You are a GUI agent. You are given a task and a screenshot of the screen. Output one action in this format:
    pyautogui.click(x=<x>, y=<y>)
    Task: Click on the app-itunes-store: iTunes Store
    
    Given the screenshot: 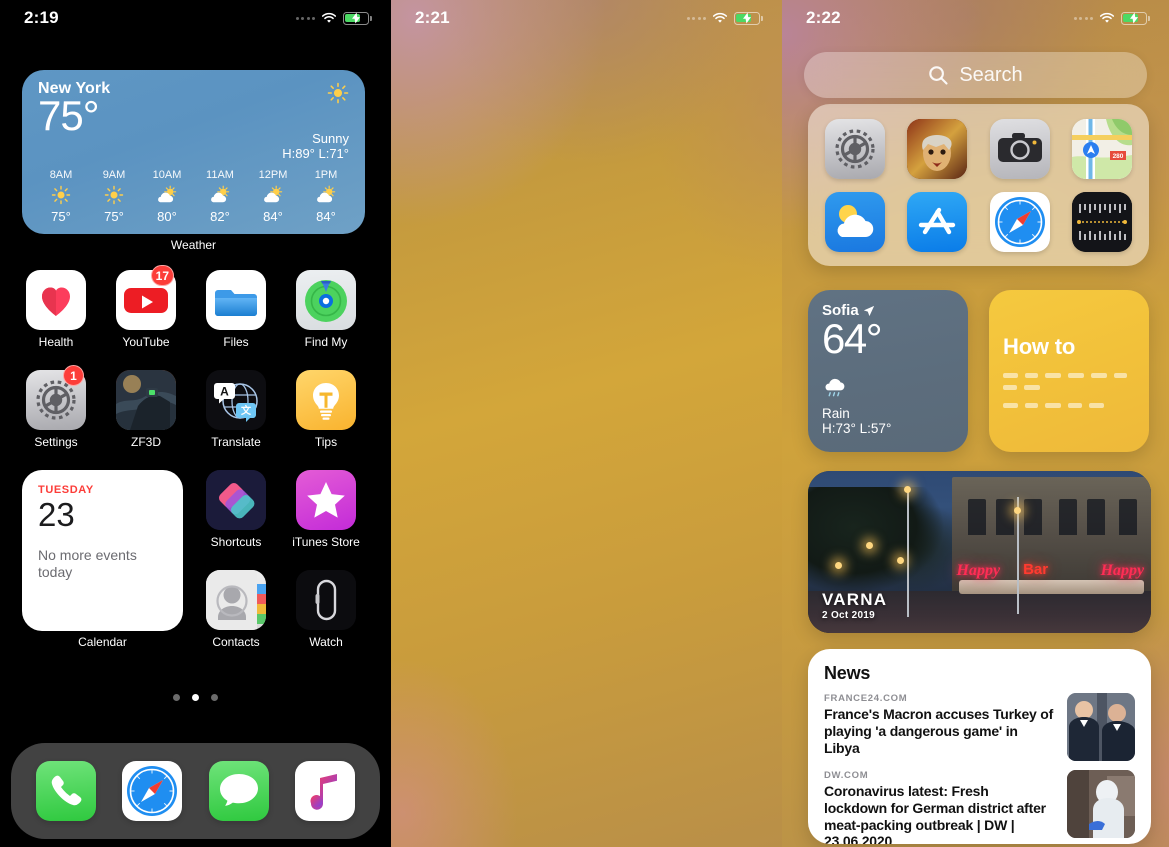 What is the action you would take?
    pyautogui.click(x=326, y=509)
    